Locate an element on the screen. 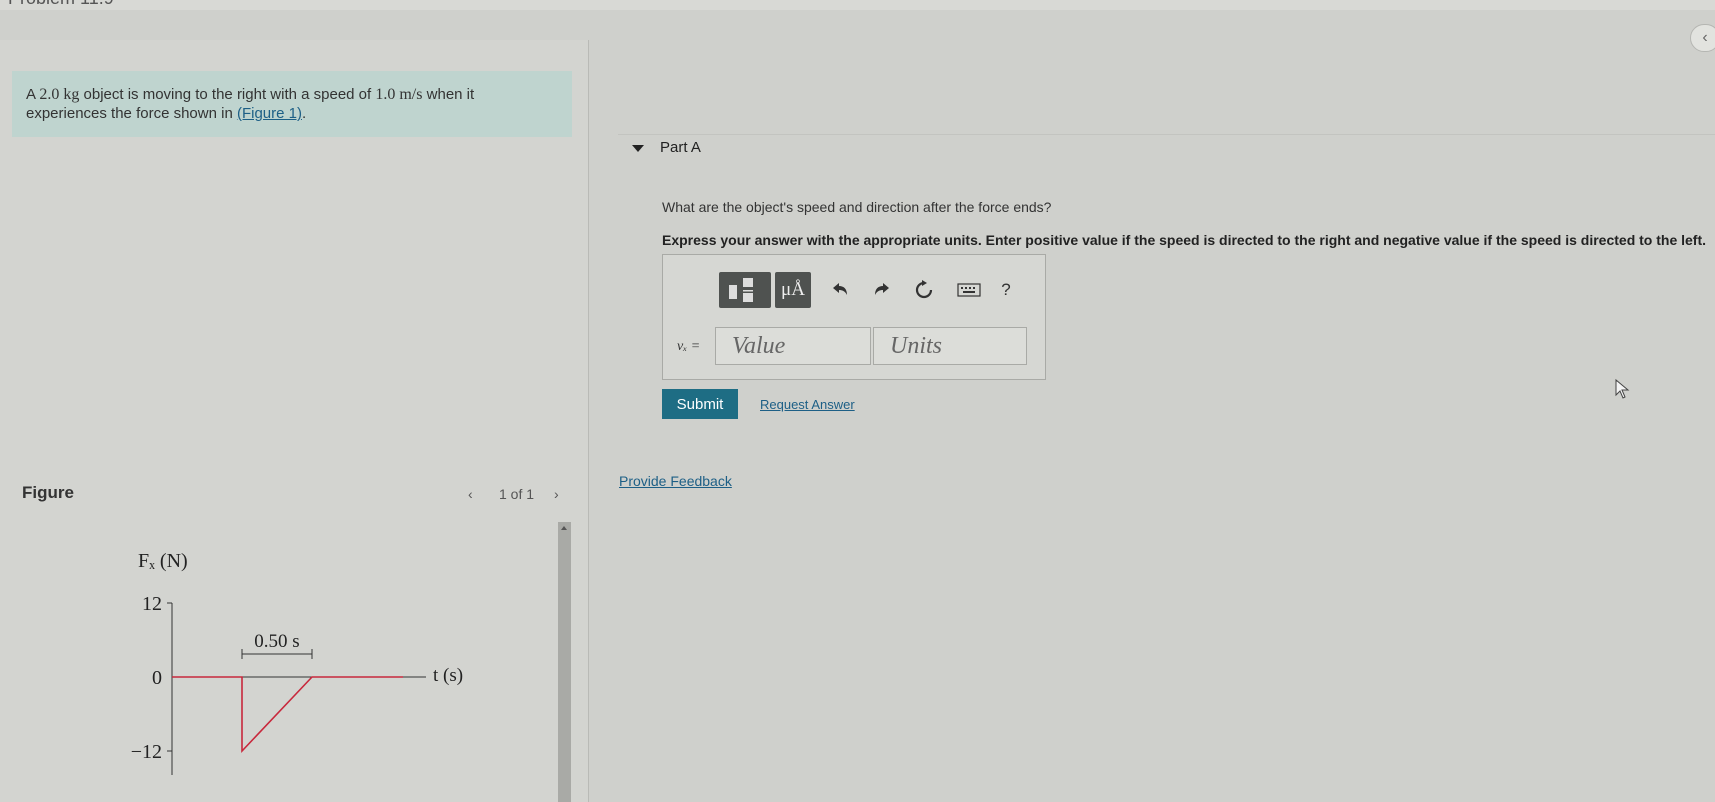 This screenshot has width=1715, height=802. duration-annotation: 0.50 s is located at coordinates (277, 645).